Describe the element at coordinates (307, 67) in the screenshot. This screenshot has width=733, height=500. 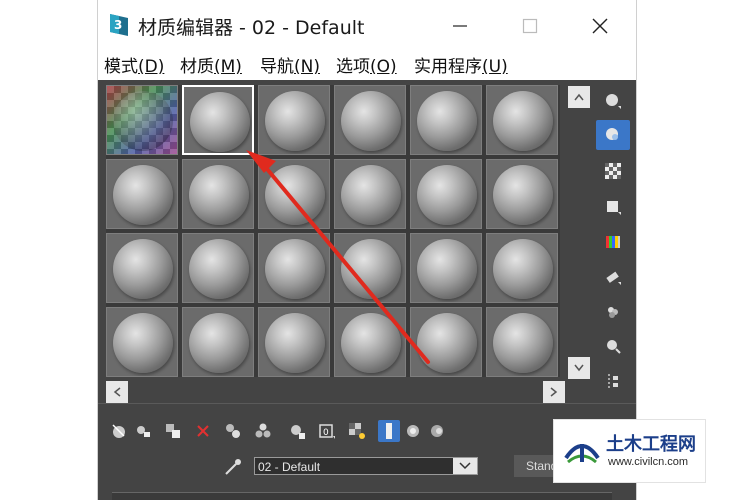
I see `menu-navigation-hotkey: (N)` at that location.